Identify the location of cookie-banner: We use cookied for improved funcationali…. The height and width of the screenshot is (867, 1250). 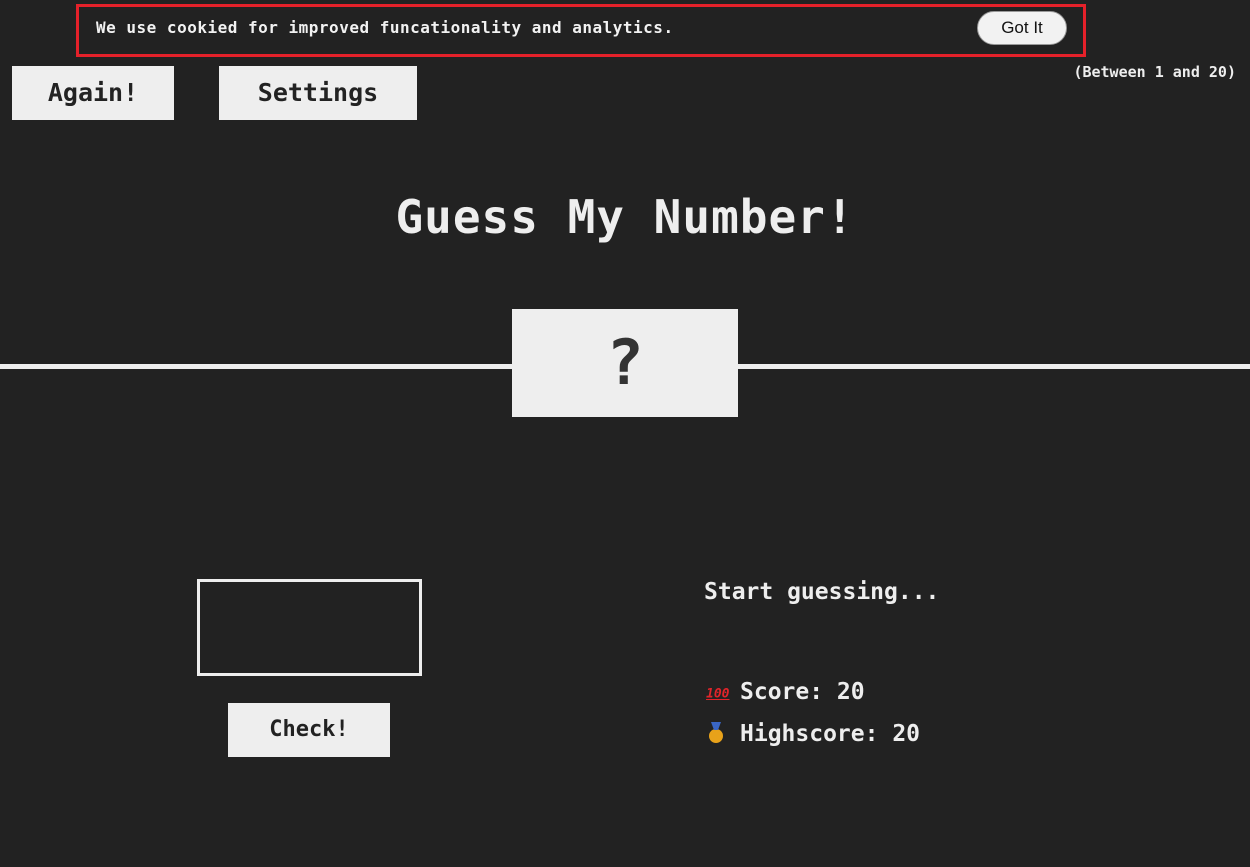
(581, 30).